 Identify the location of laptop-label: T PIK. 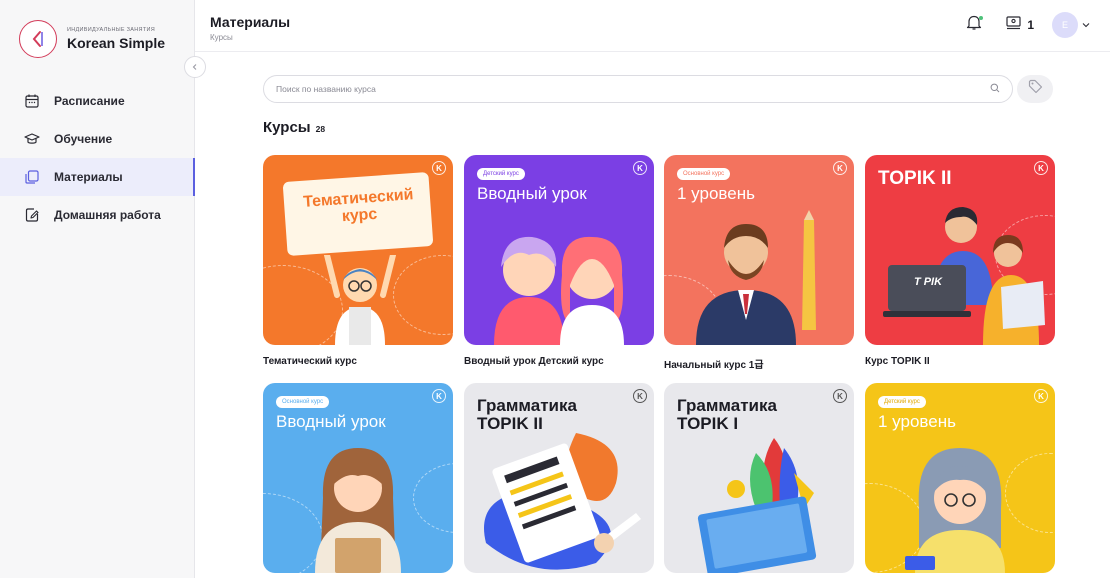
(928, 282).